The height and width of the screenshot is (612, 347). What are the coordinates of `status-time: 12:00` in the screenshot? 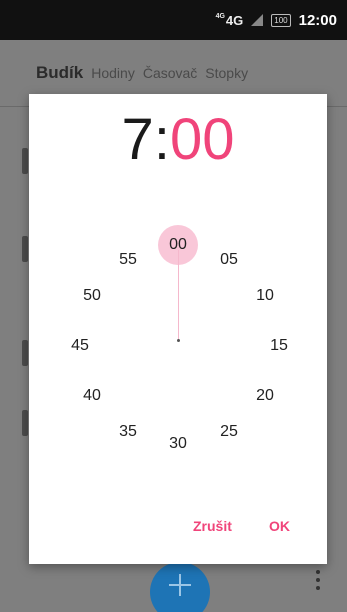 It's located at (317, 20).